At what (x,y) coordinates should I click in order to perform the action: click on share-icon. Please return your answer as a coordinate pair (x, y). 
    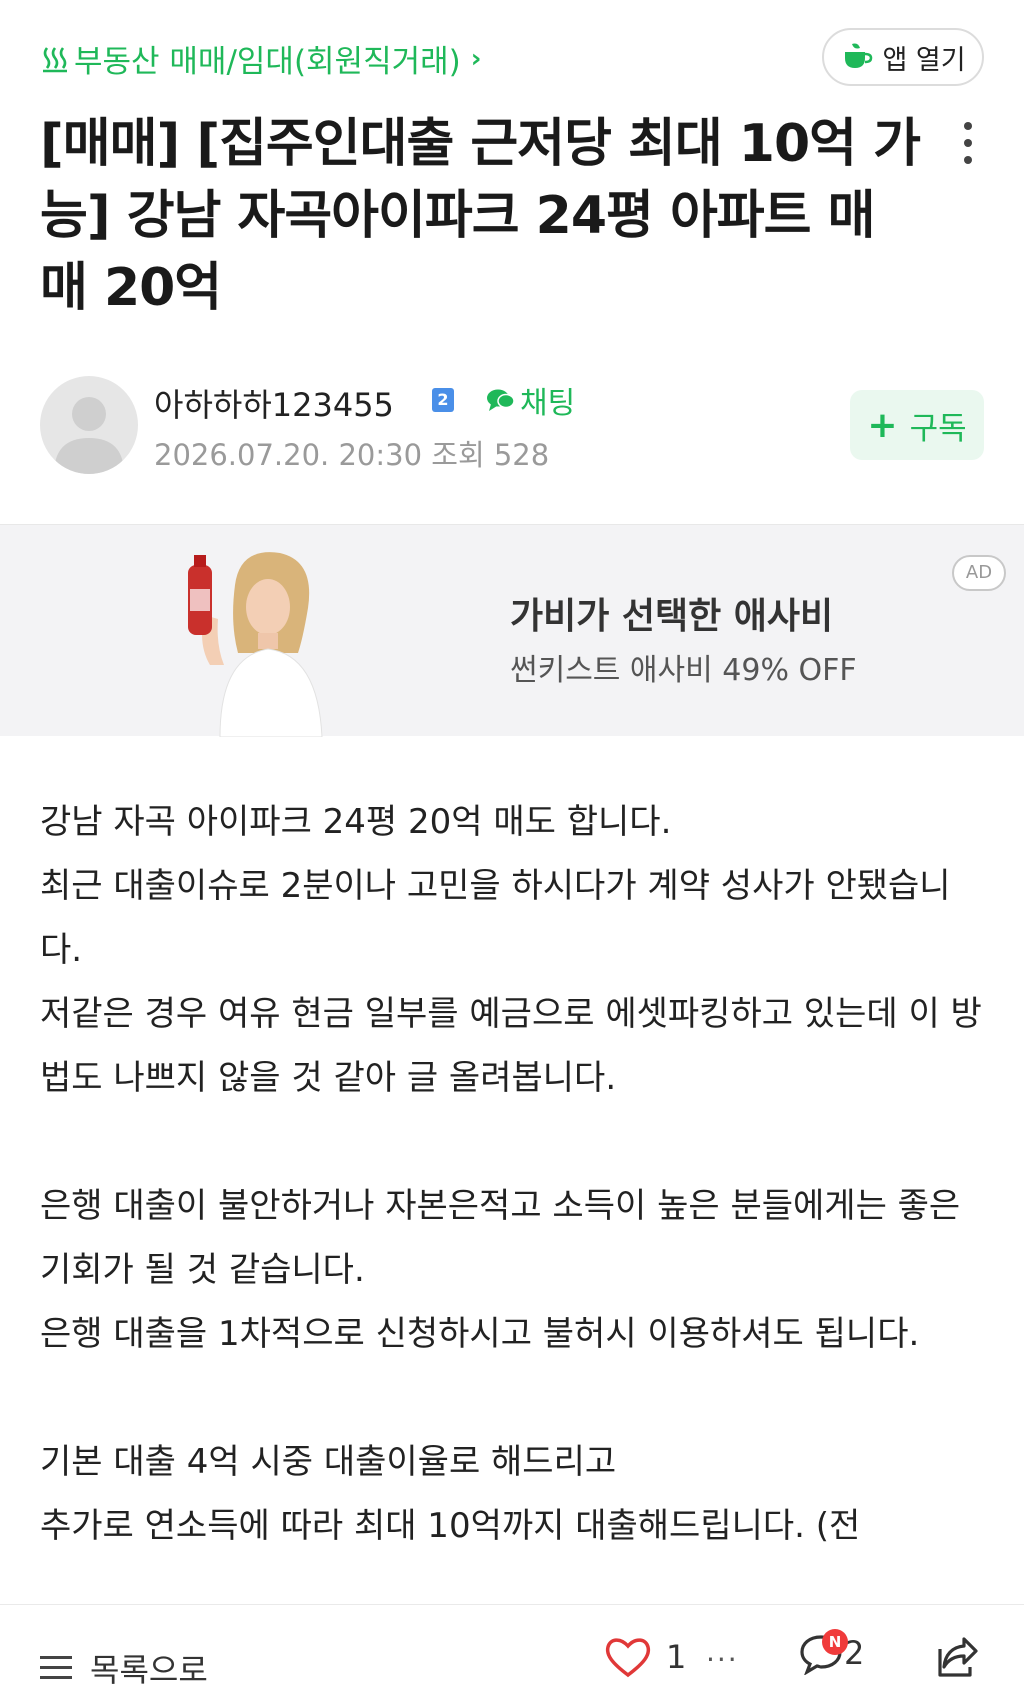
    Looking at the image, I should click on (958, 1657).